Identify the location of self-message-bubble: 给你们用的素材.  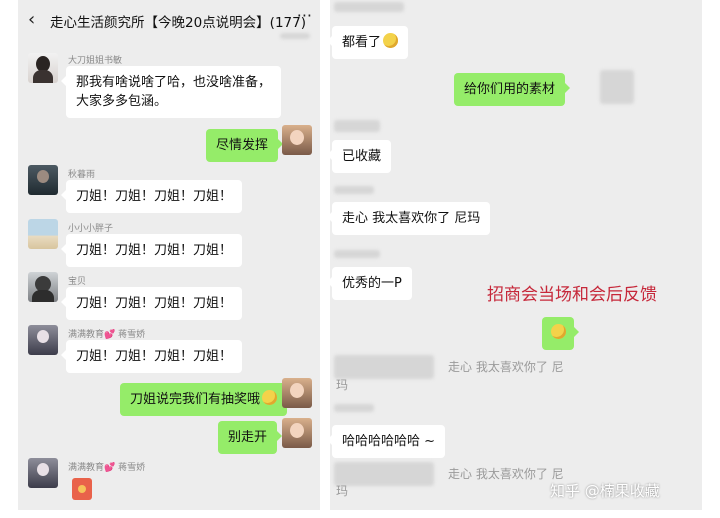
(512, 89).